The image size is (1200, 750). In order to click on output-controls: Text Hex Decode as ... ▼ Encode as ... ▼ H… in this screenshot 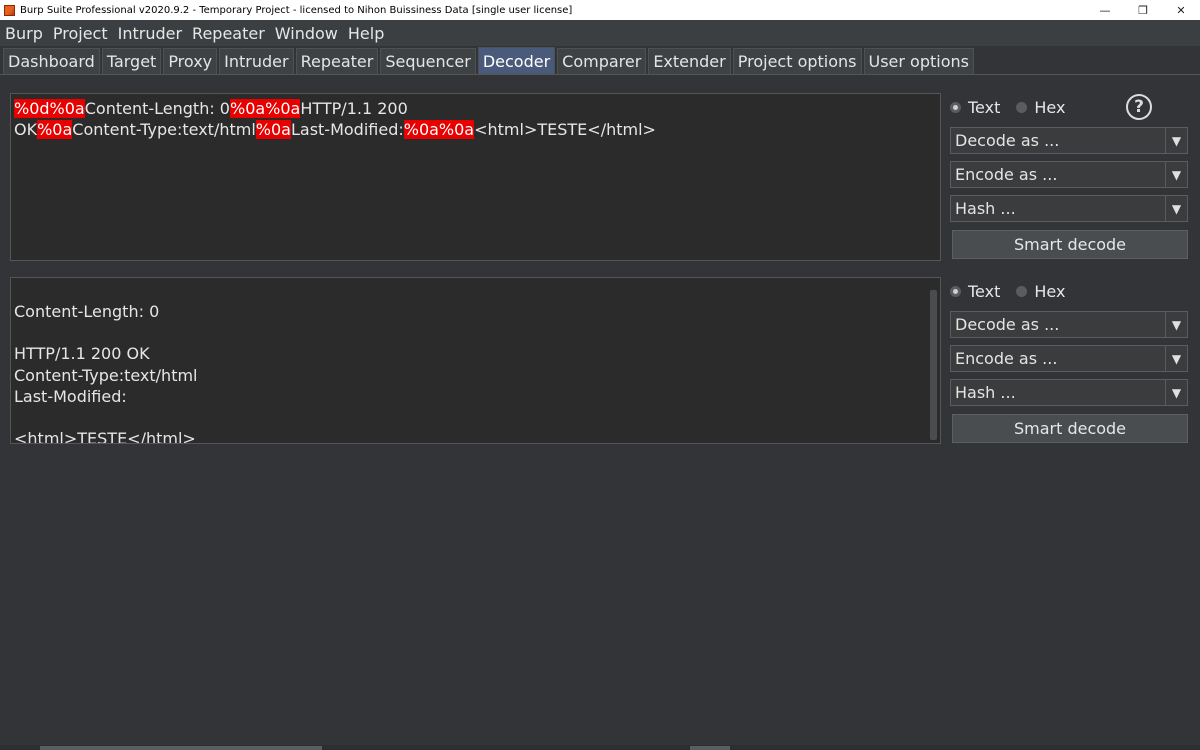, I will do `click(1069, 360)`.